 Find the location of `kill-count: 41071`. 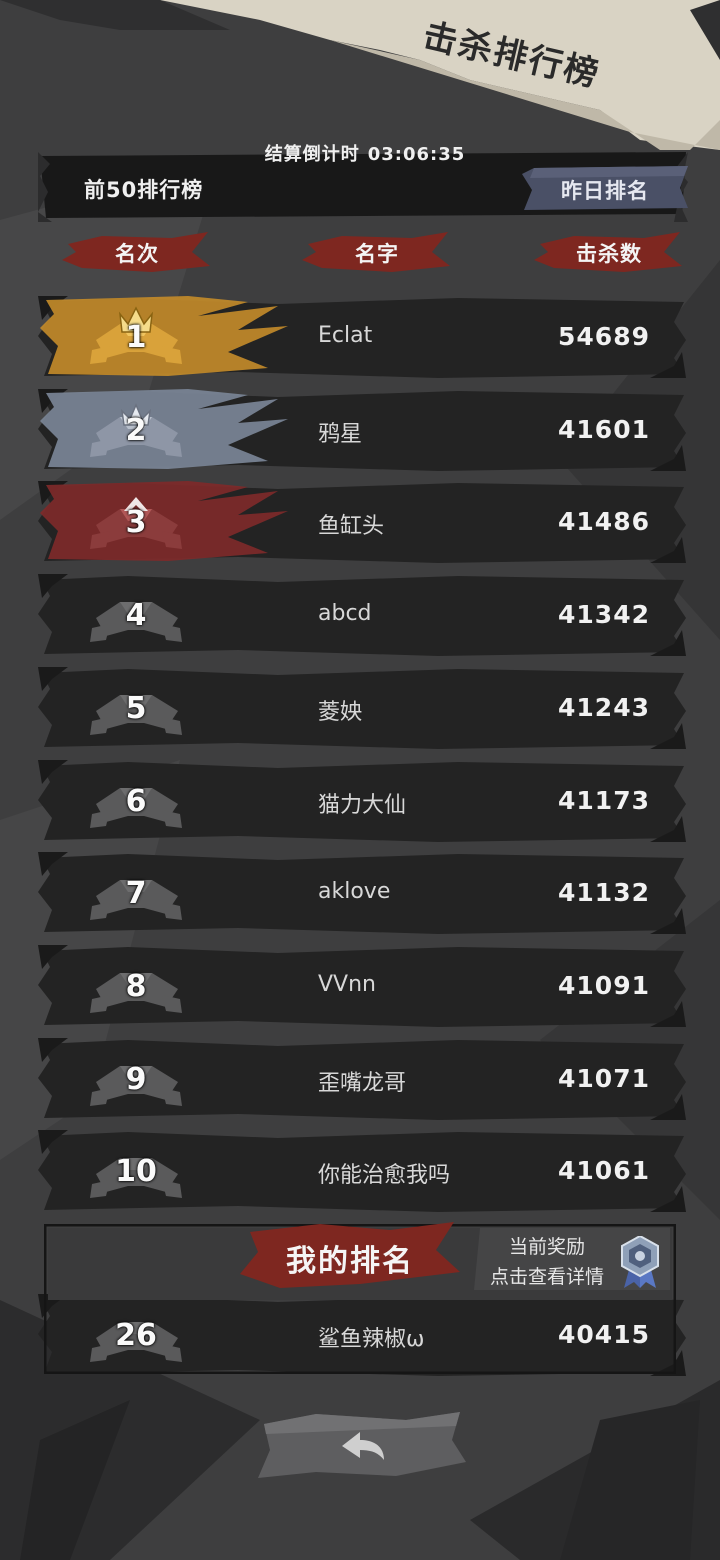

kill-count: 41071 is located at coordinates (604, 1078).